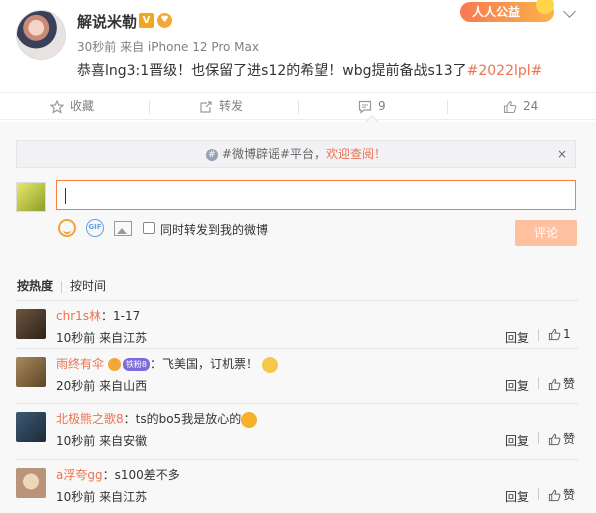 Image resolution: width=596 pixels, height=513 pixels. Describe the element at coordinates (79, 475) in the screenshot. I see `commenter-name: a浮夸gg` at that location.